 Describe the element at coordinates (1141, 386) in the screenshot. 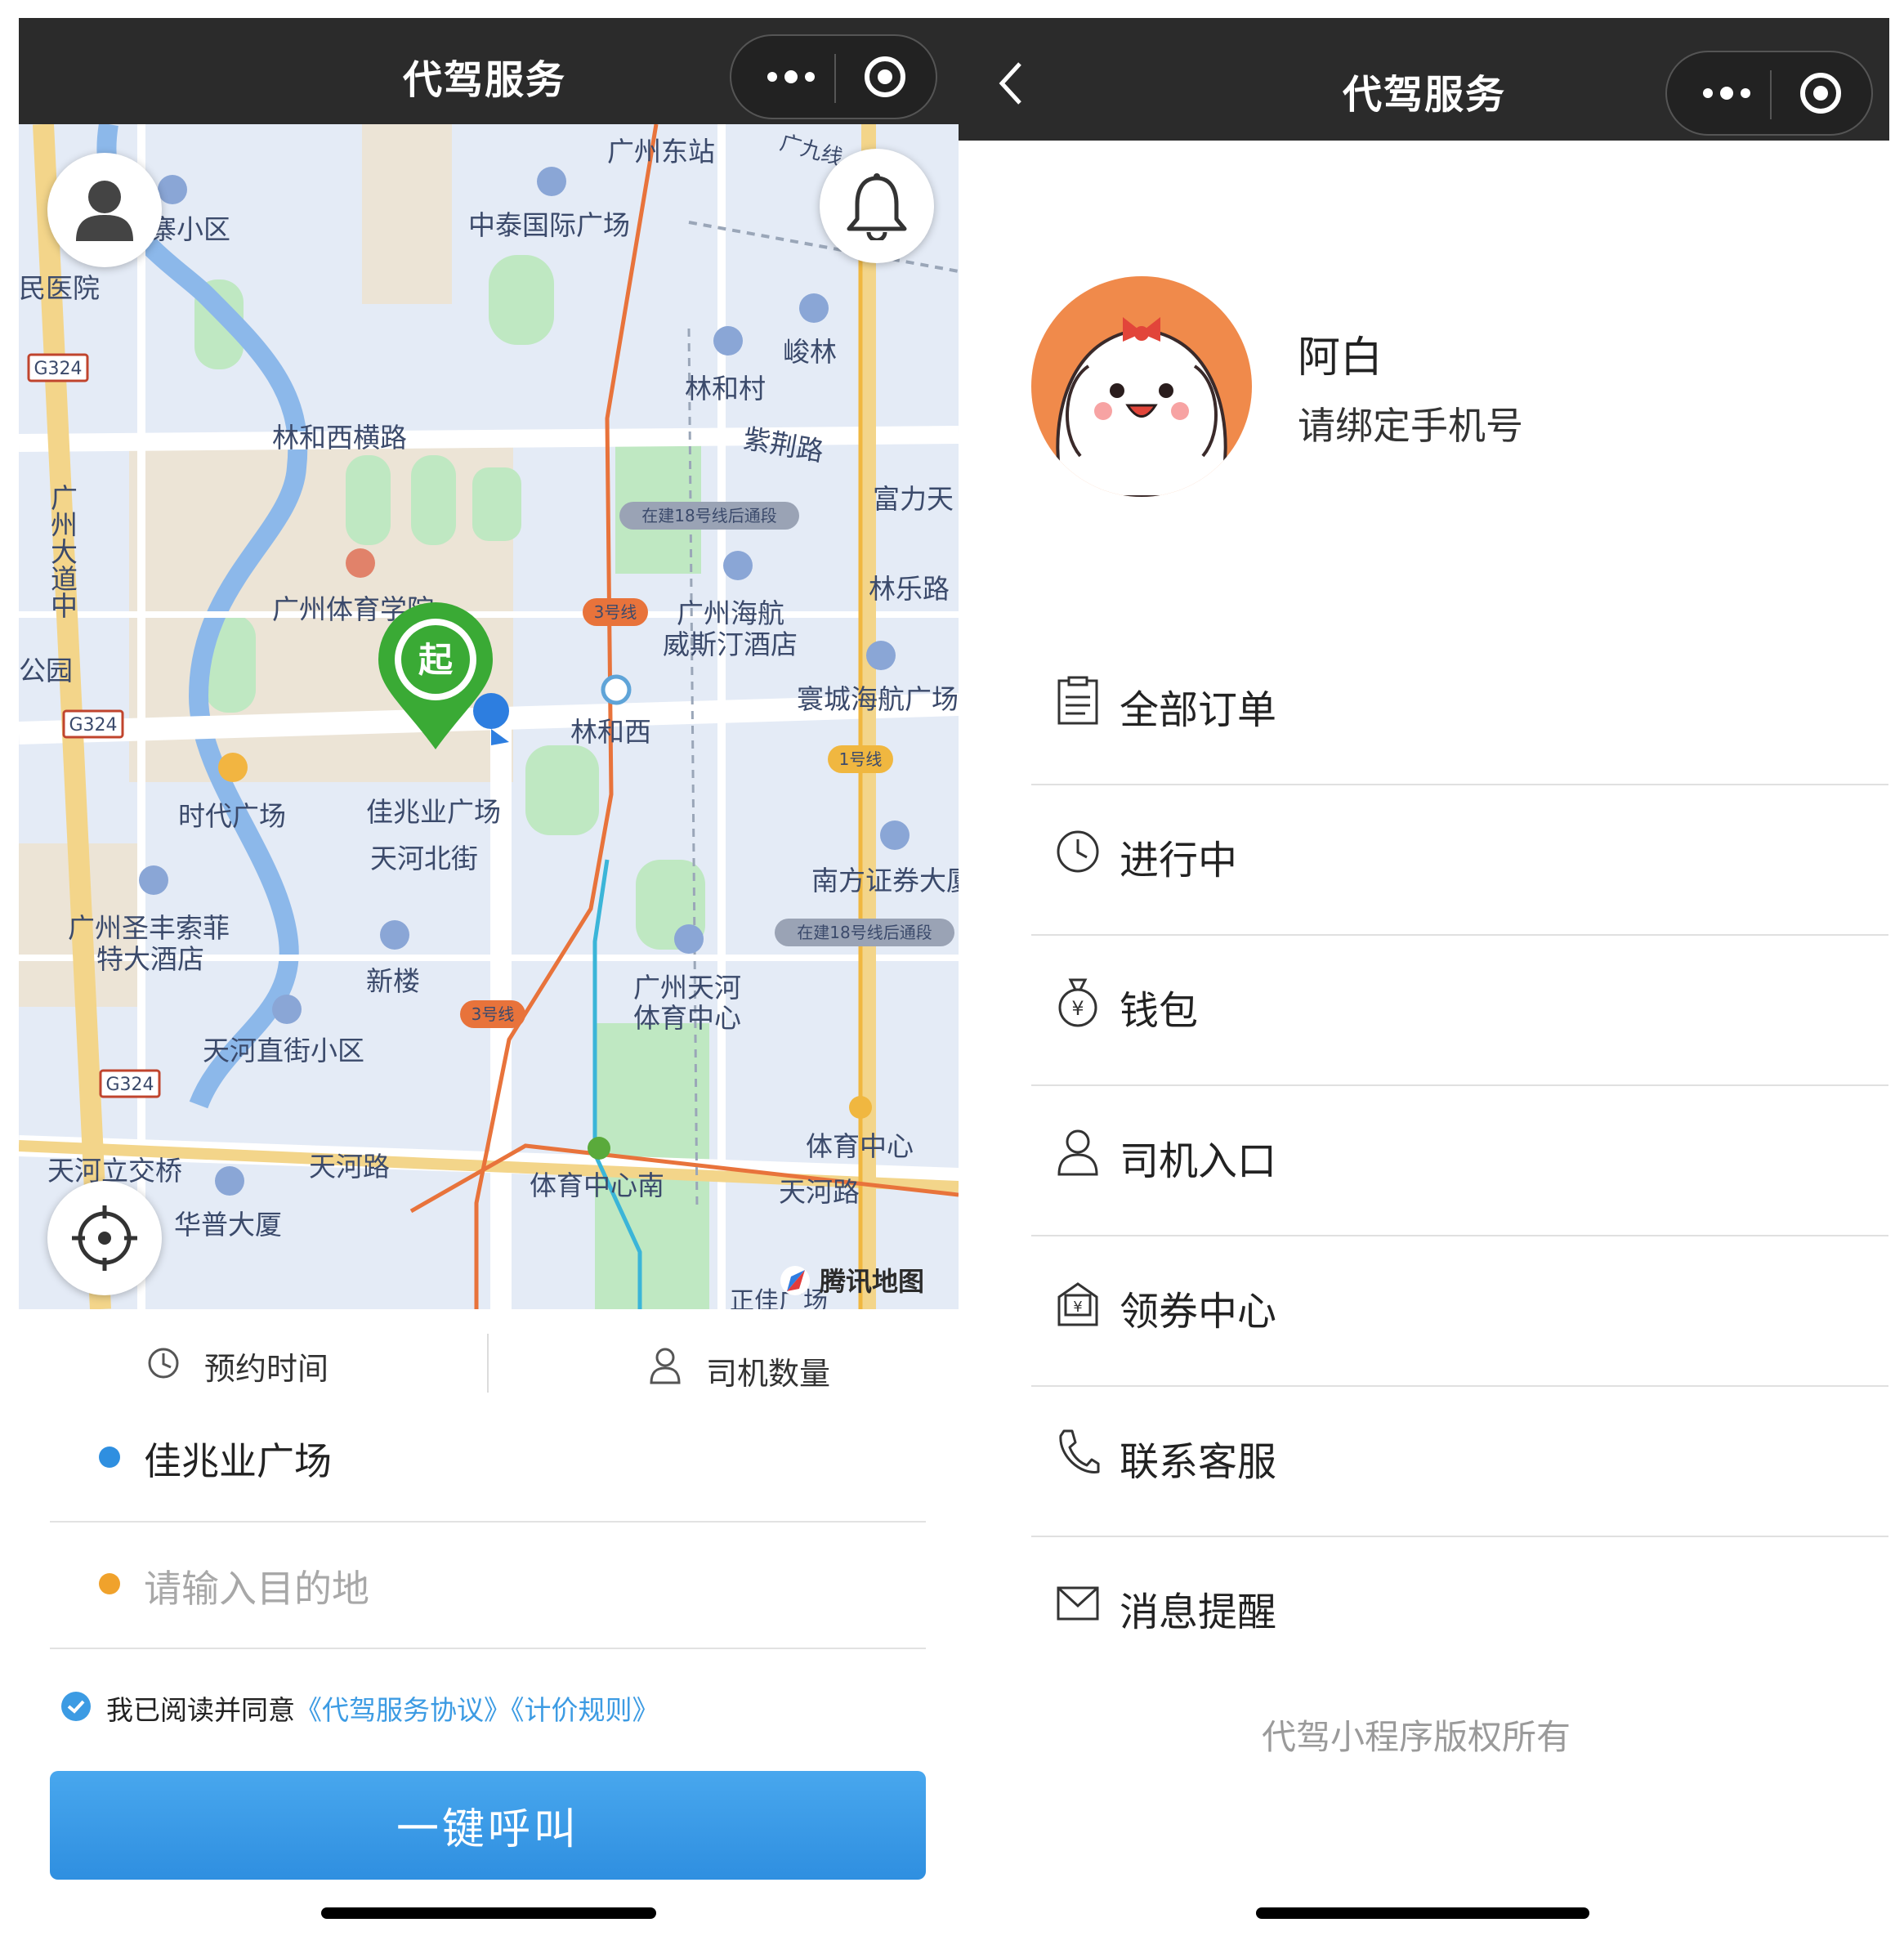

I see `avatar` at that location.